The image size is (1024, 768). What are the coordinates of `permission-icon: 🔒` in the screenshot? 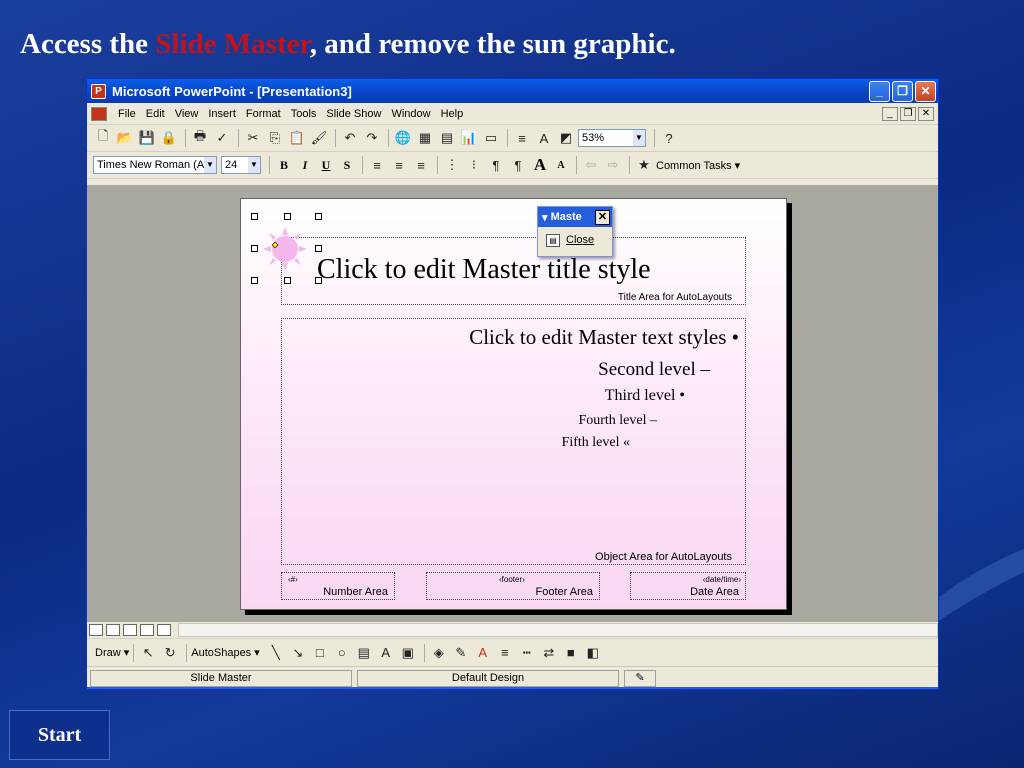 It's located at (169, 138).